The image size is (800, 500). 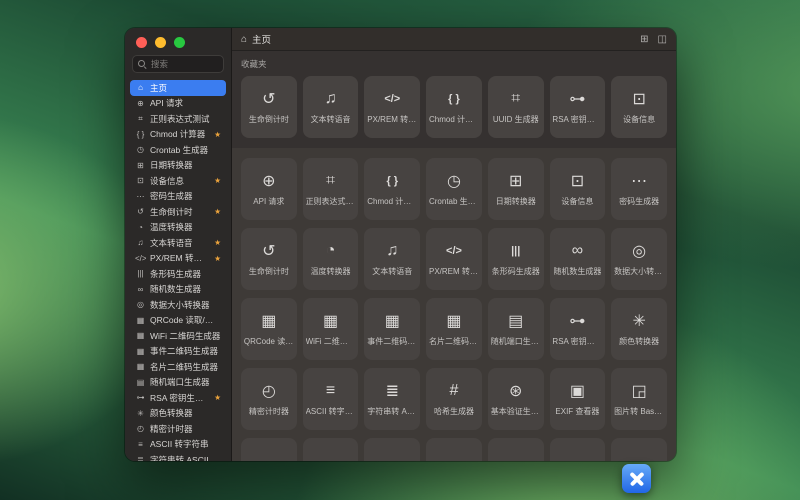 I want to click on sidebar-item: ◎ 数据大小转换器, so click(x=178, y=305).